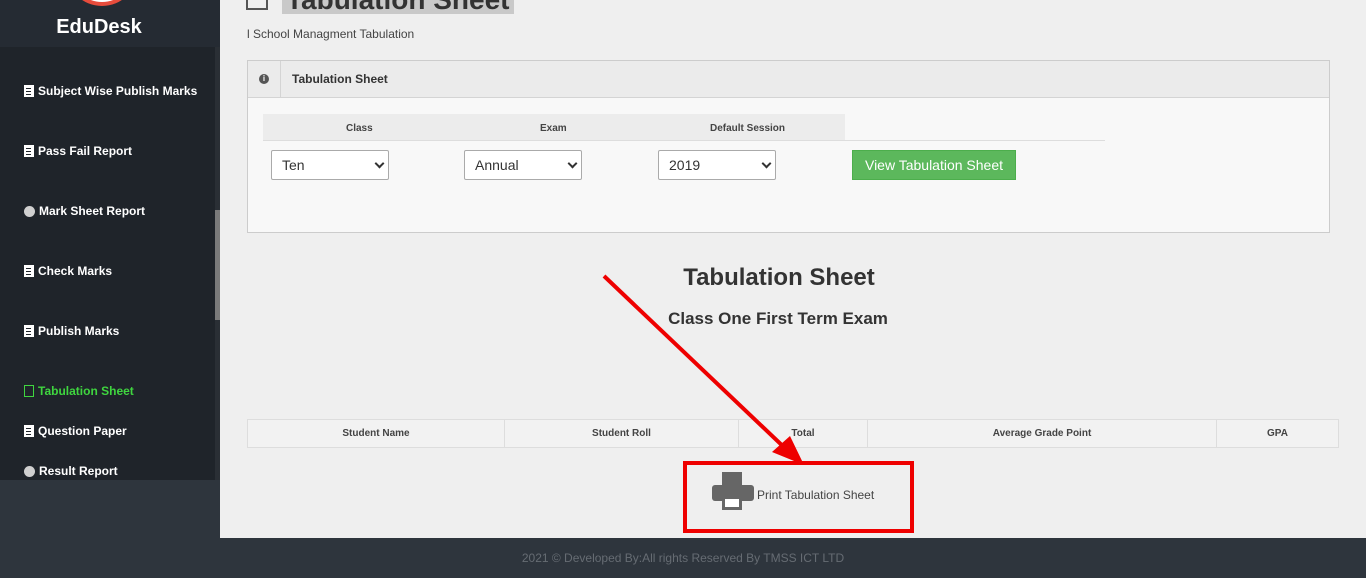 Image resolution: width=1366 pixels, height=578 pixels. Describe the element at coordinates (685, 165) in the screenshot. I see `session-select-value: 2019` at that location.